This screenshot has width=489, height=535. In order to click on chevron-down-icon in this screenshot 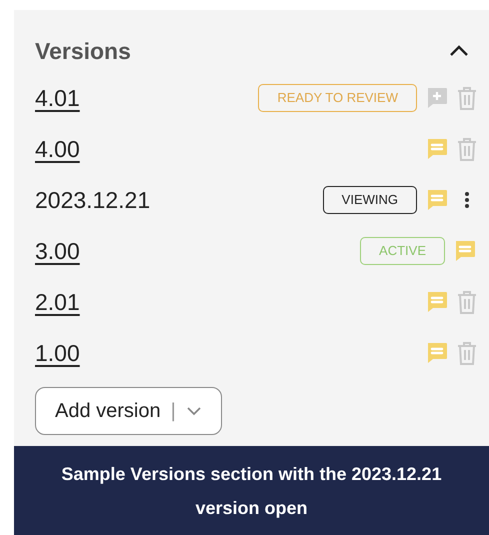, I will do `click(194, 411)`.